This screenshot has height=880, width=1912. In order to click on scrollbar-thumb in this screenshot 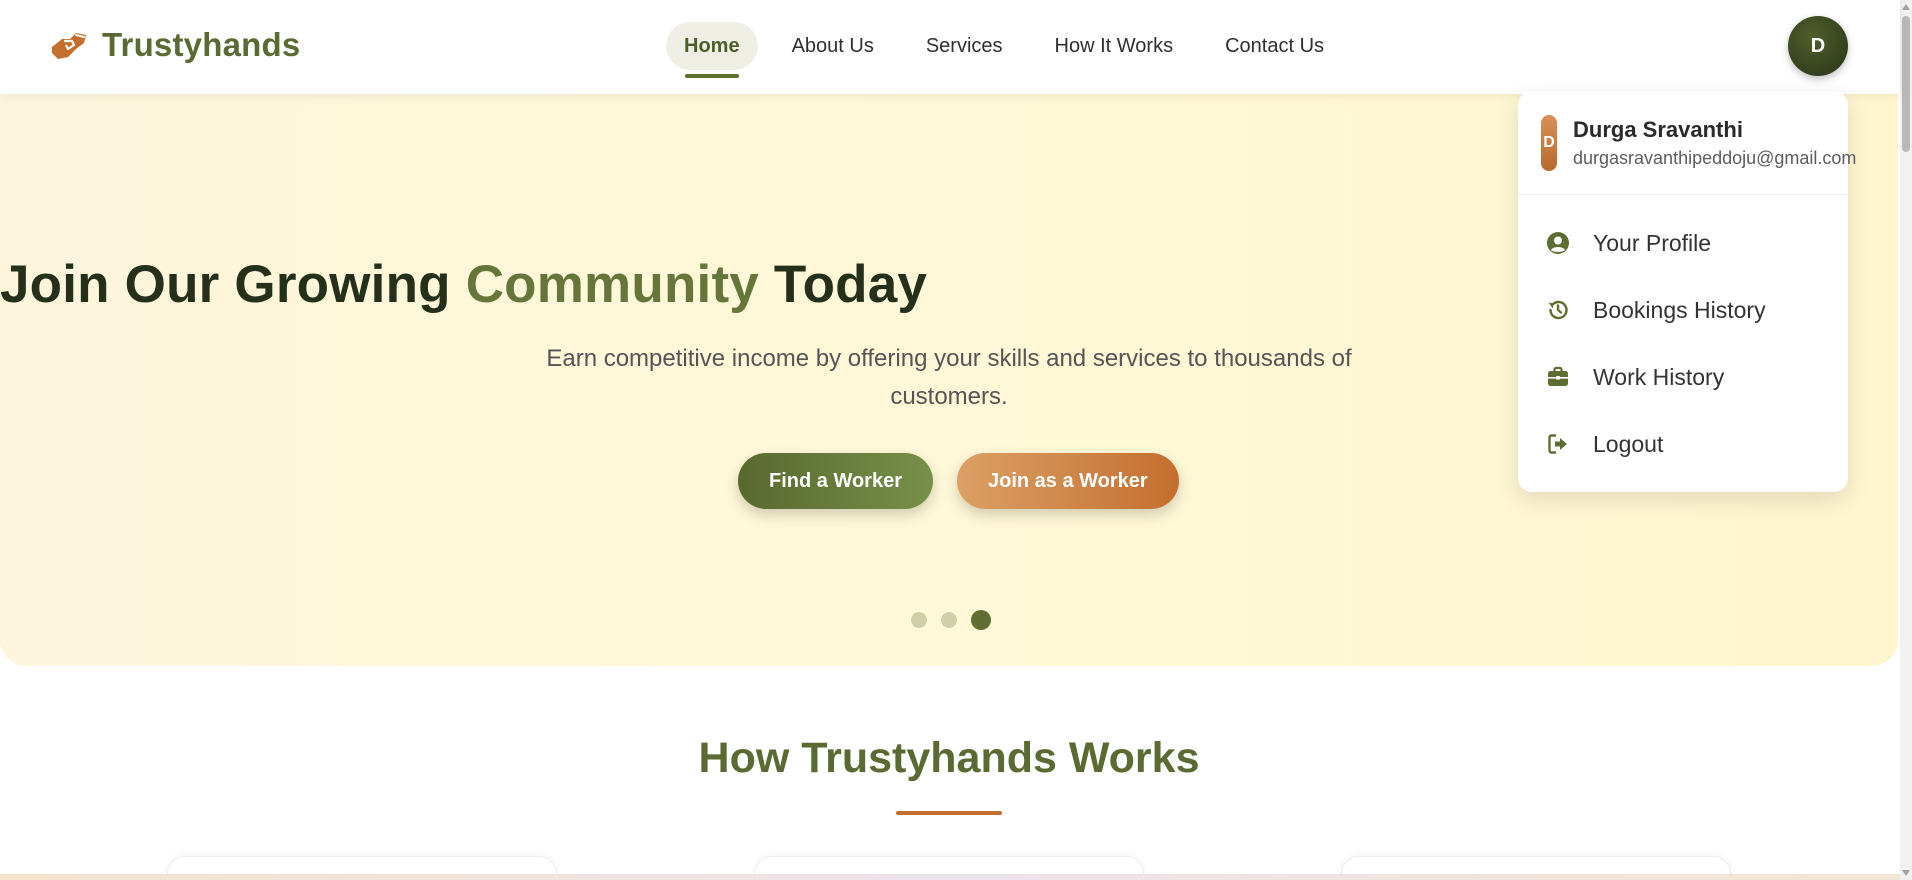, I will do `click(1906, 84)`.